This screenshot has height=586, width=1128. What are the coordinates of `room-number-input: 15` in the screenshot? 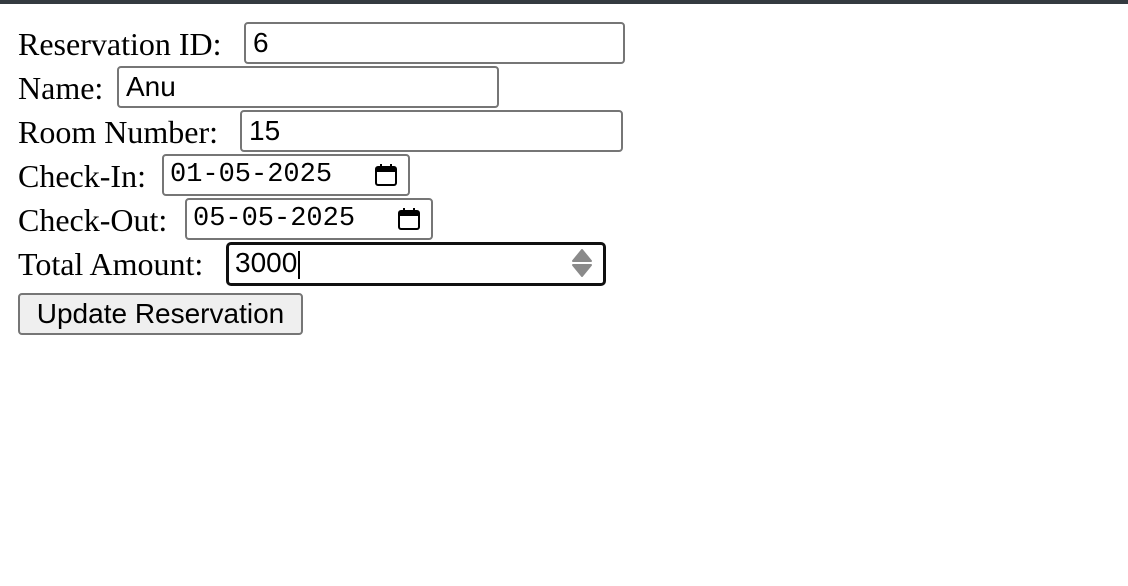 It's located at (431, 131).